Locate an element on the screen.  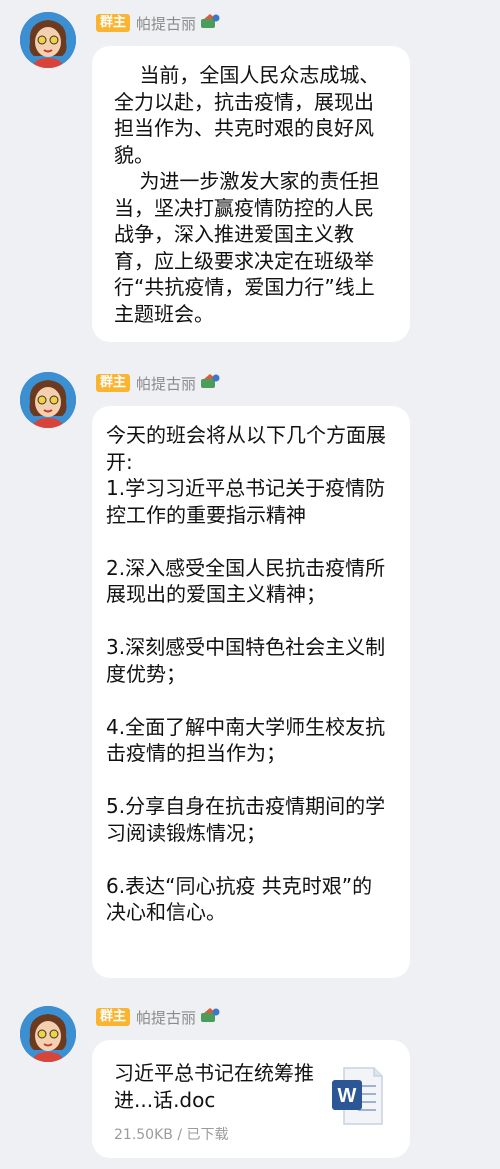
message-paragraph: 当前，全国人民众志成城、全力以赴，抗击疫情，展现出担当作为、共克时艰的良好风貌。 is located at coordinates (247, 115).